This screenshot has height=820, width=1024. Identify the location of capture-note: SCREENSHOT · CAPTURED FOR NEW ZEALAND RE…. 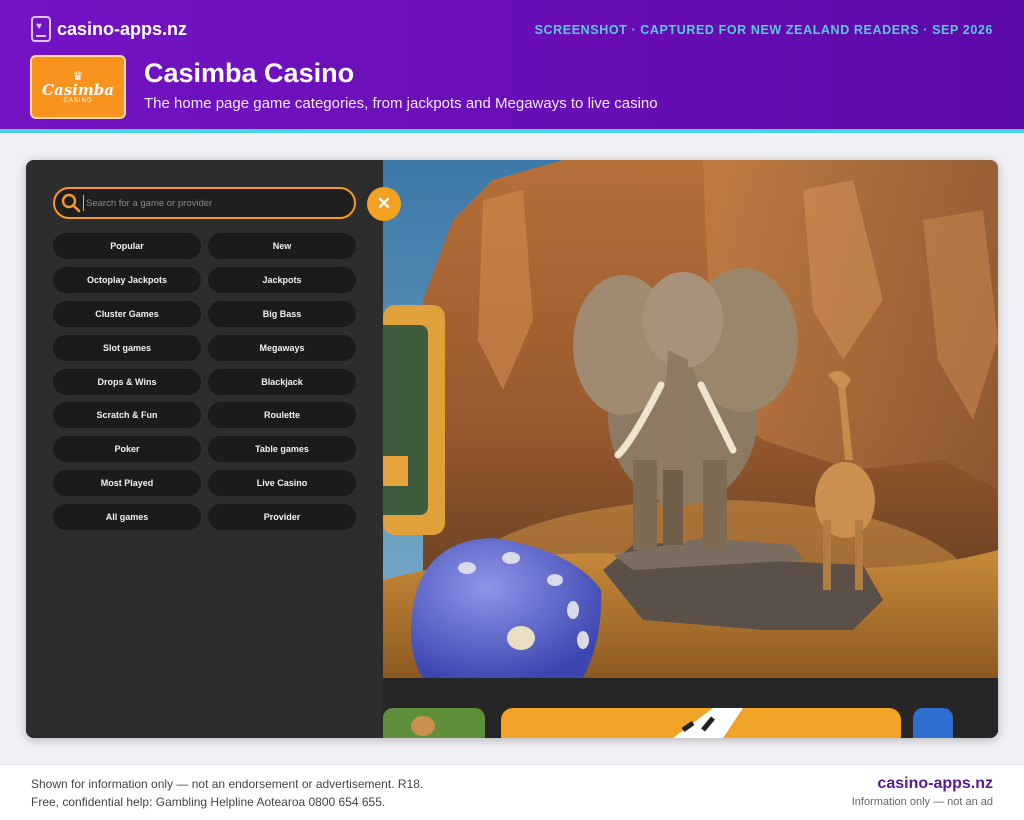
(763, 30).